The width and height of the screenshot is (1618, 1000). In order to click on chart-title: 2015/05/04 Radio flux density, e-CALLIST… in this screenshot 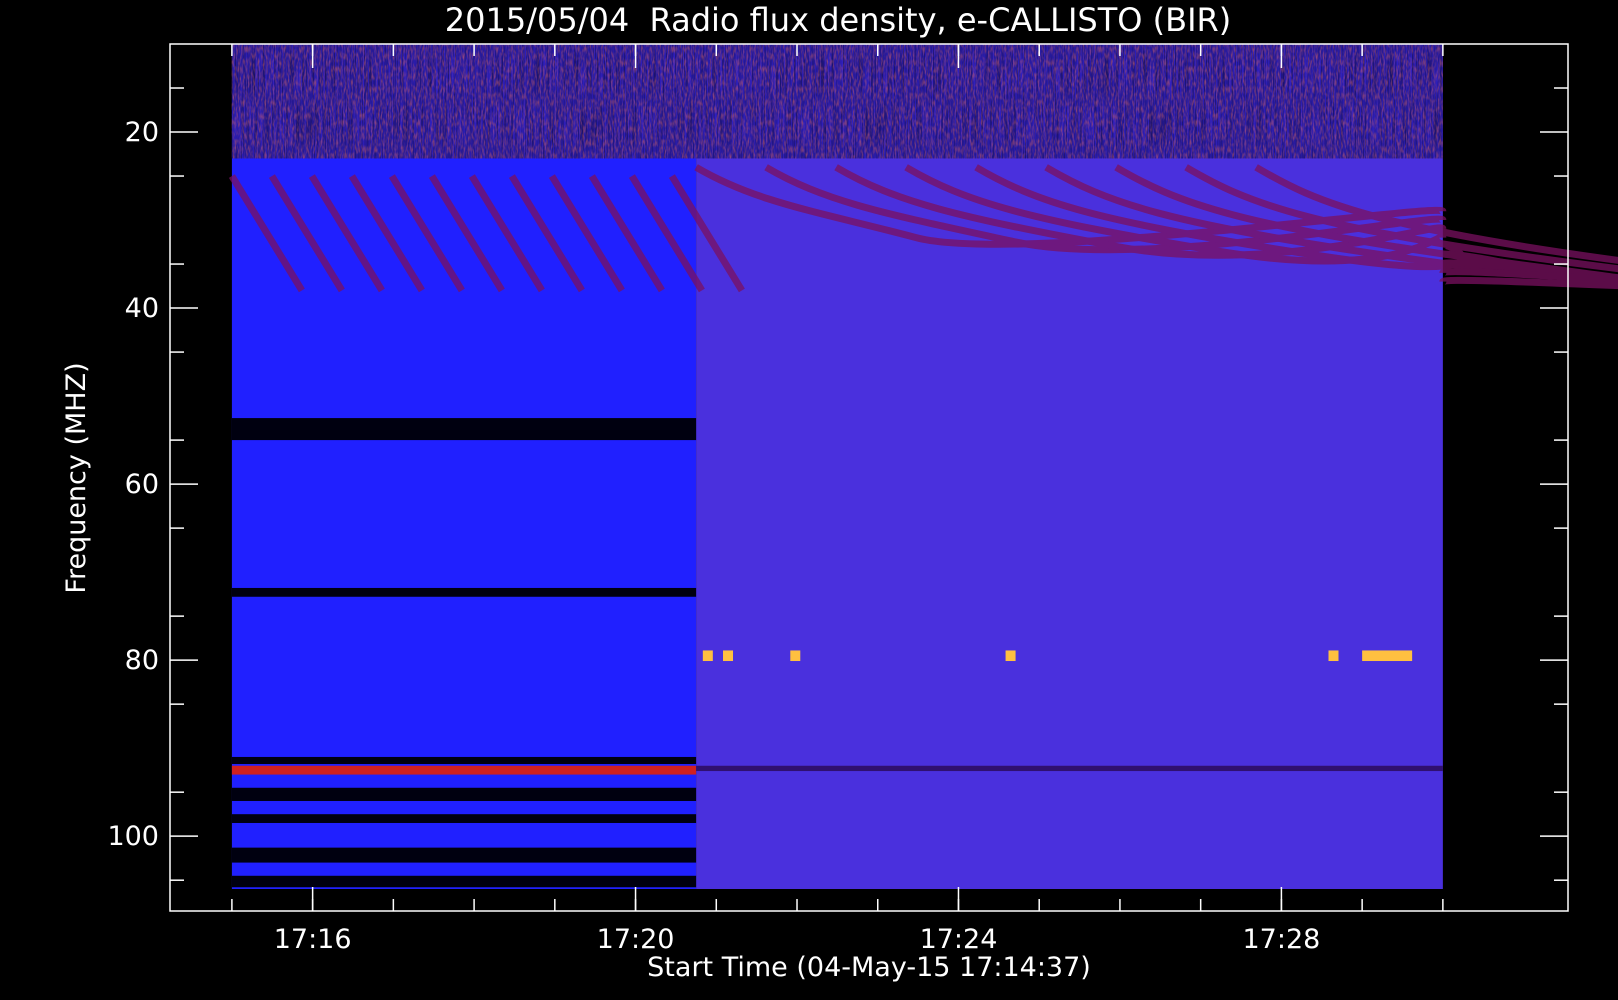, I will do `click(838, 20)`.